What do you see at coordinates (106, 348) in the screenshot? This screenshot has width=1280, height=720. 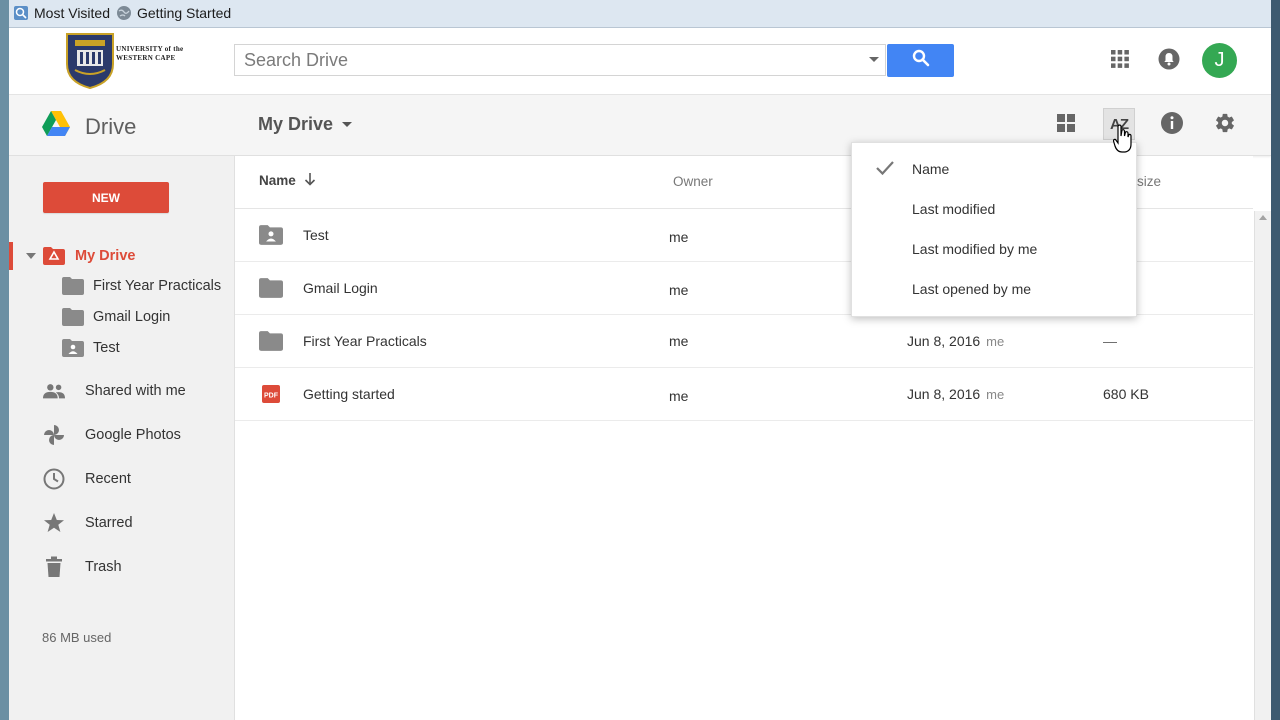 I see `sidebar-item-label: Test` at bounding box center [106, 348].